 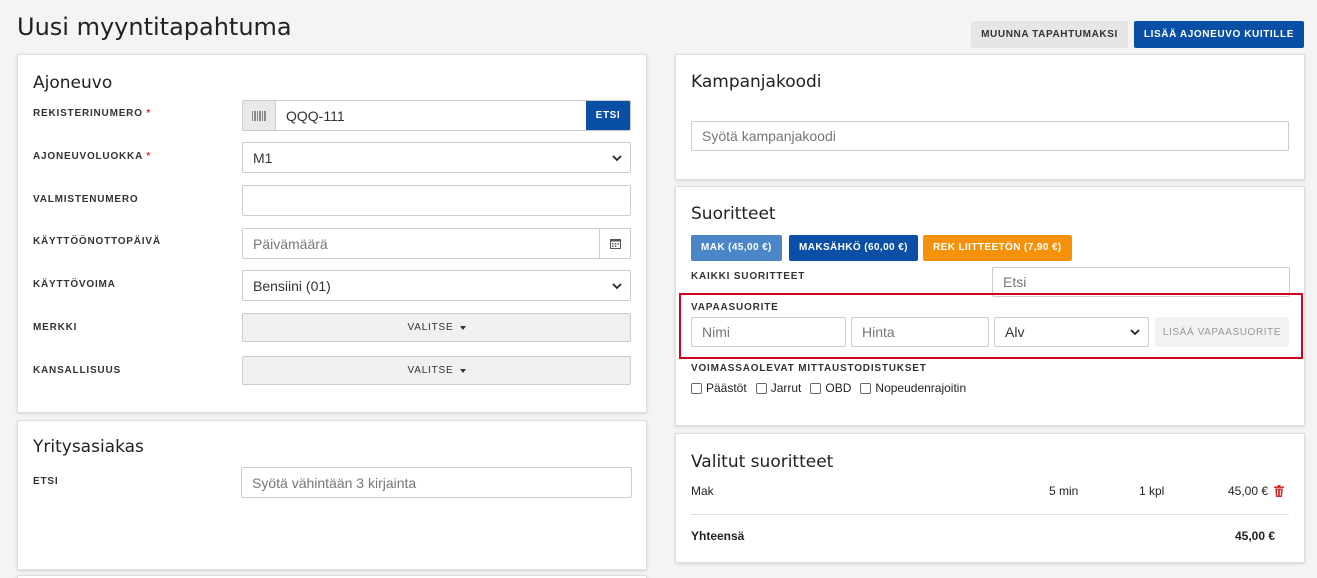 I want to click on reg-number-input: QQQ-111, so click(x=431, y=116).